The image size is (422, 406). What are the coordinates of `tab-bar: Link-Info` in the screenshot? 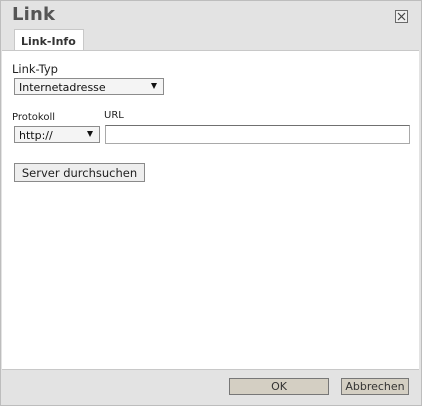 It's located at (49, 40).